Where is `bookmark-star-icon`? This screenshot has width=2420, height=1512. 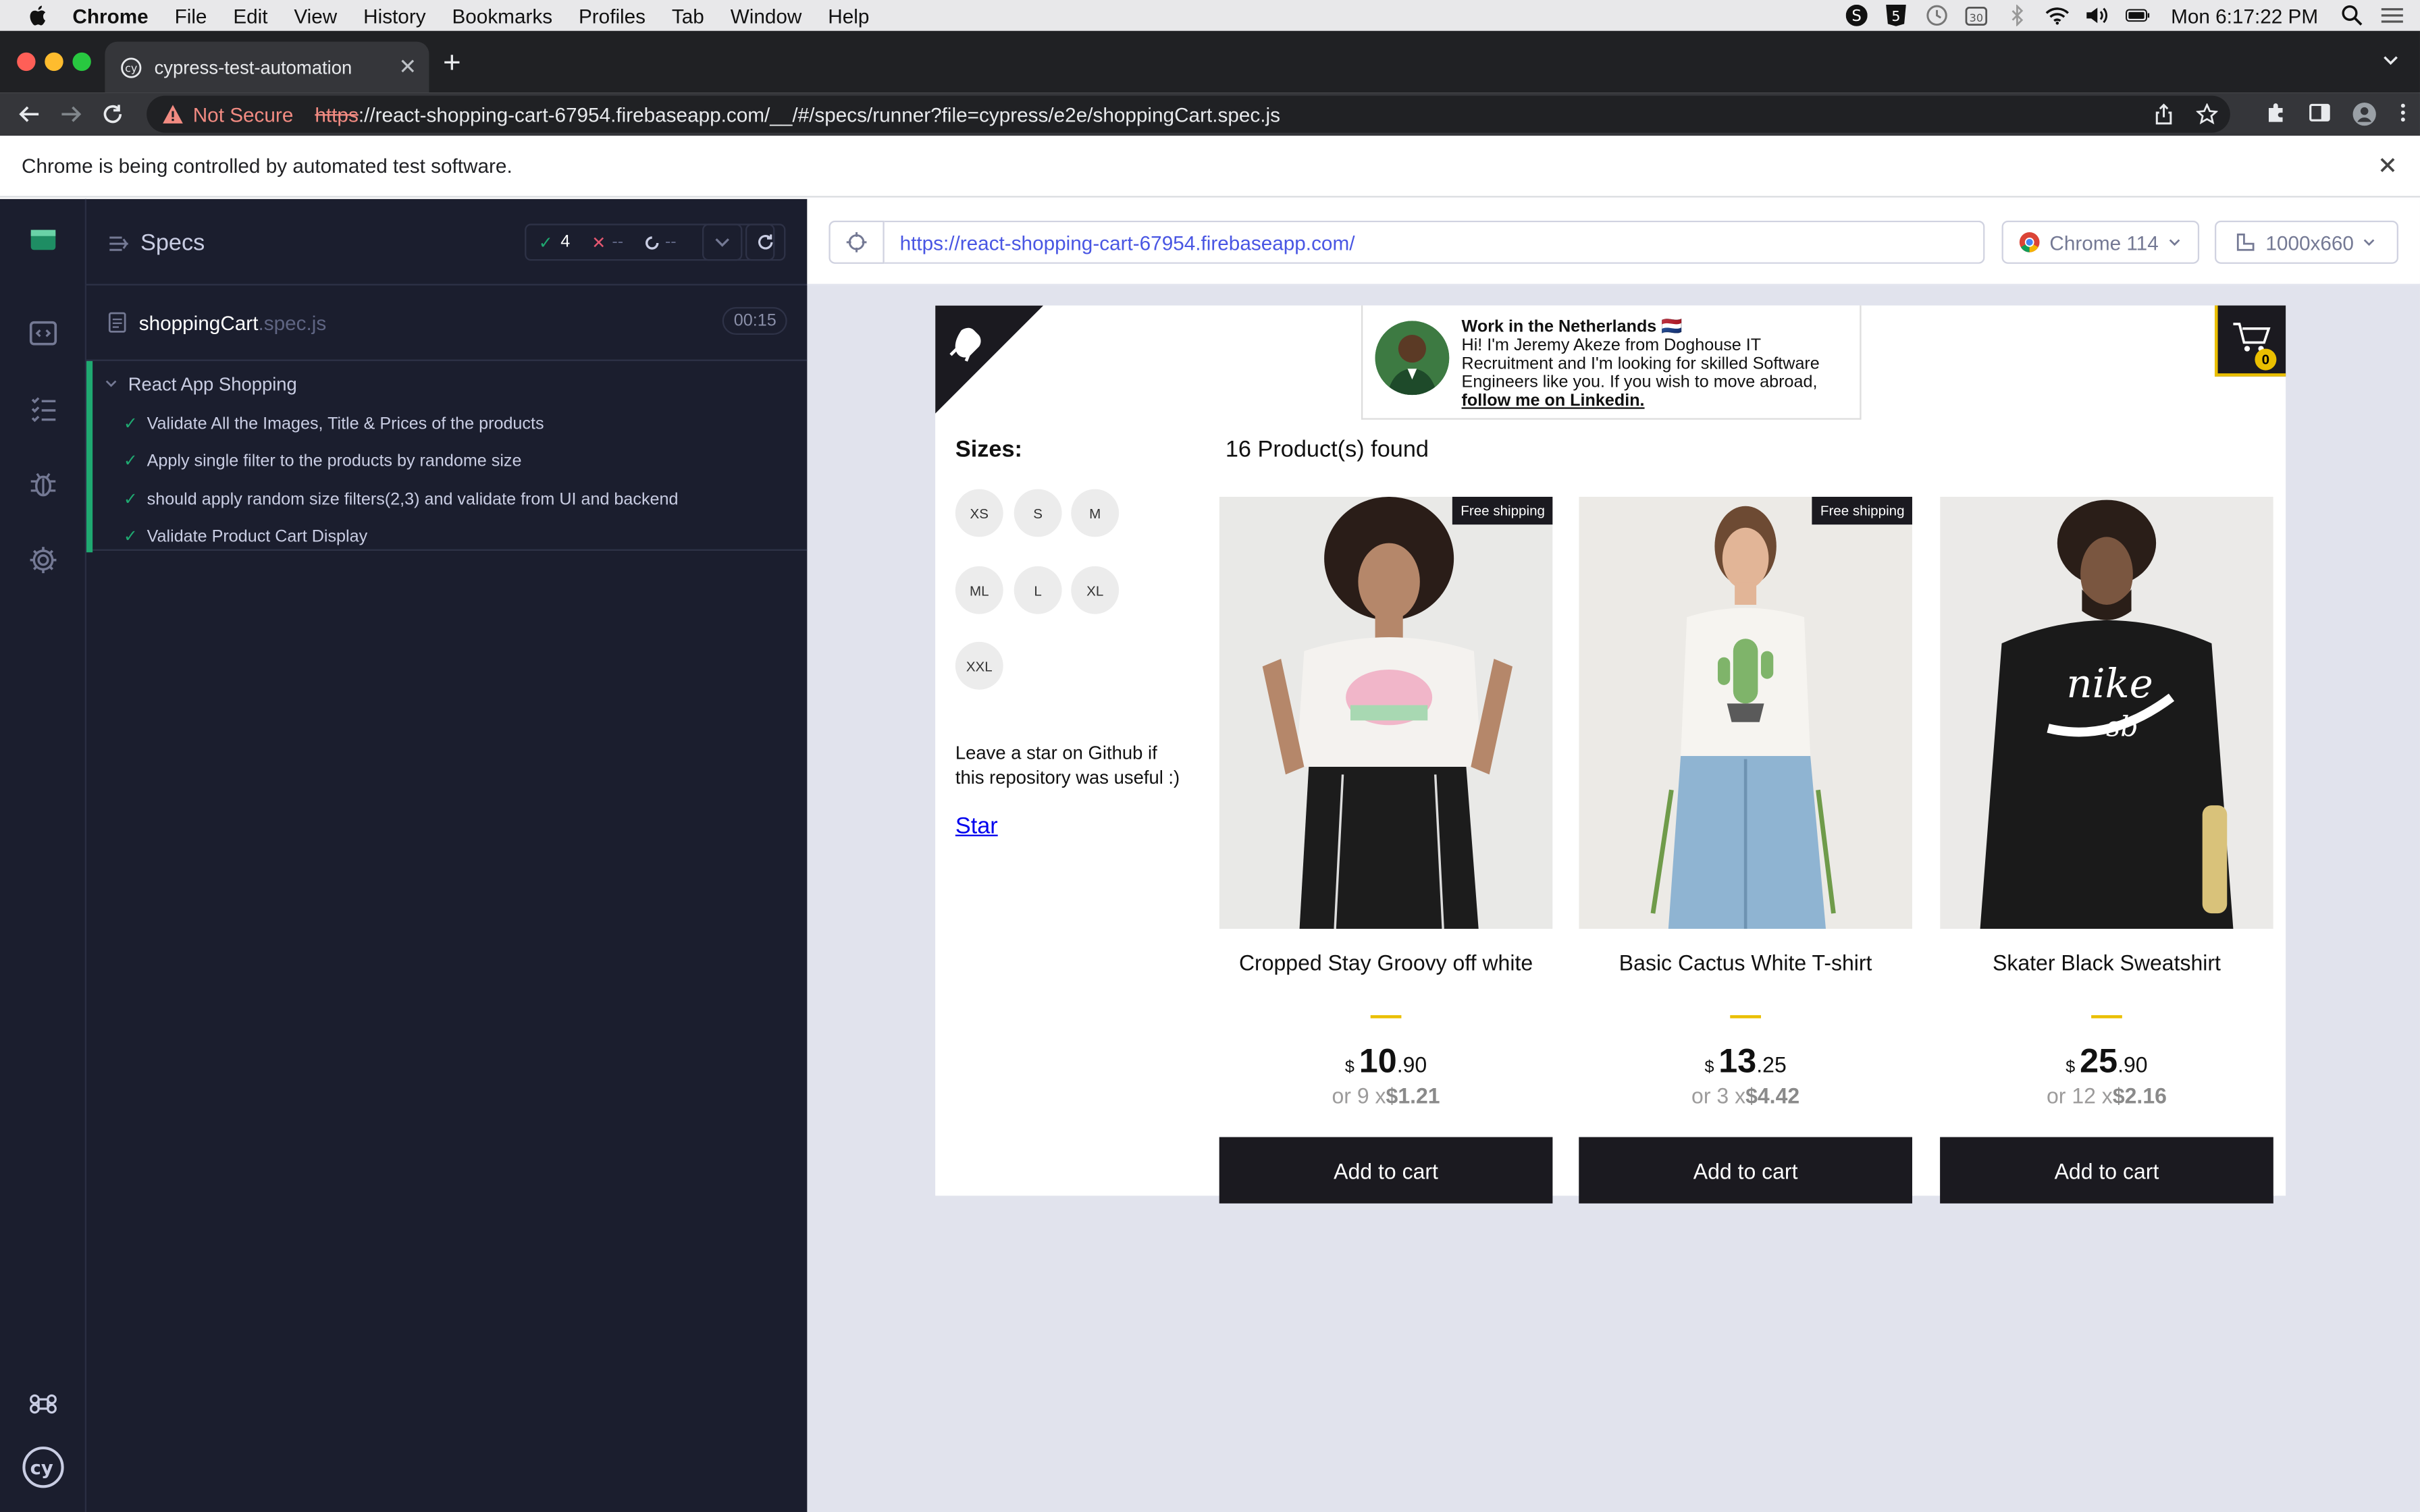
bookmark-star-icon is located at coordinates (2207, 114).